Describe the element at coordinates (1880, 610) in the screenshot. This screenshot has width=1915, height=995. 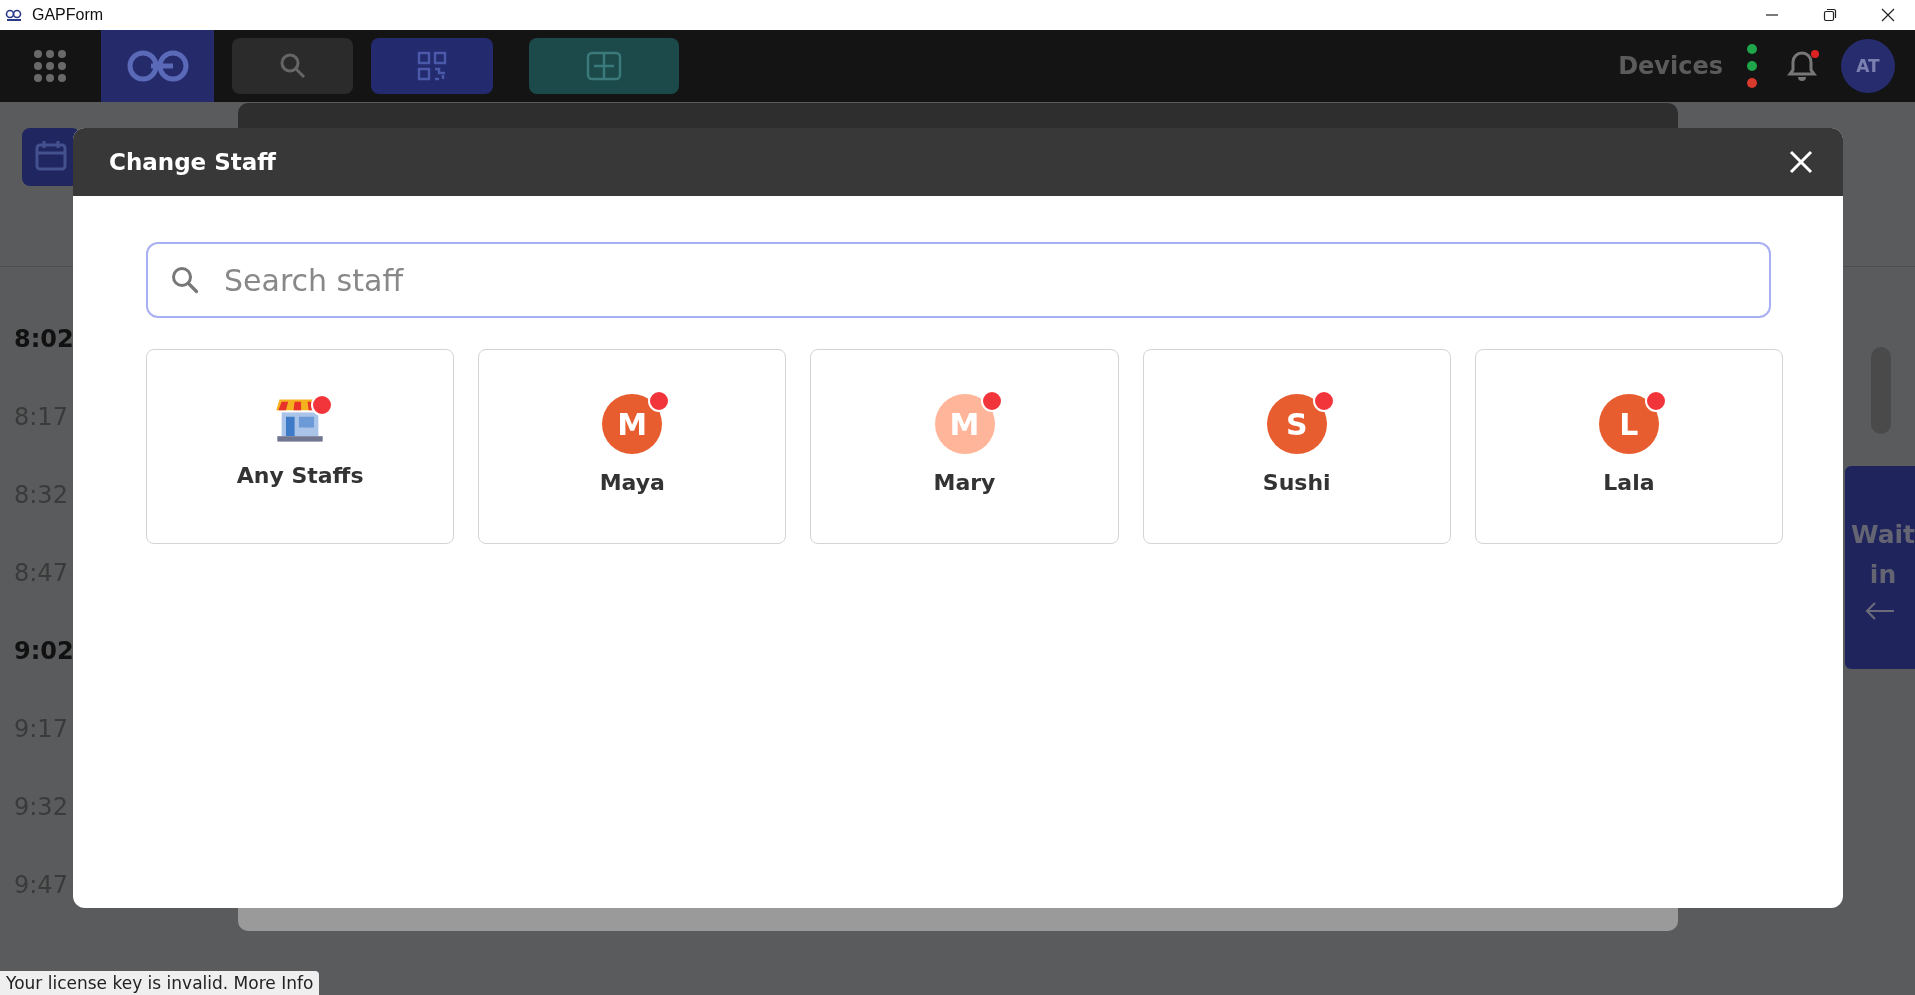
I see `left-arrow-icon` at that location.